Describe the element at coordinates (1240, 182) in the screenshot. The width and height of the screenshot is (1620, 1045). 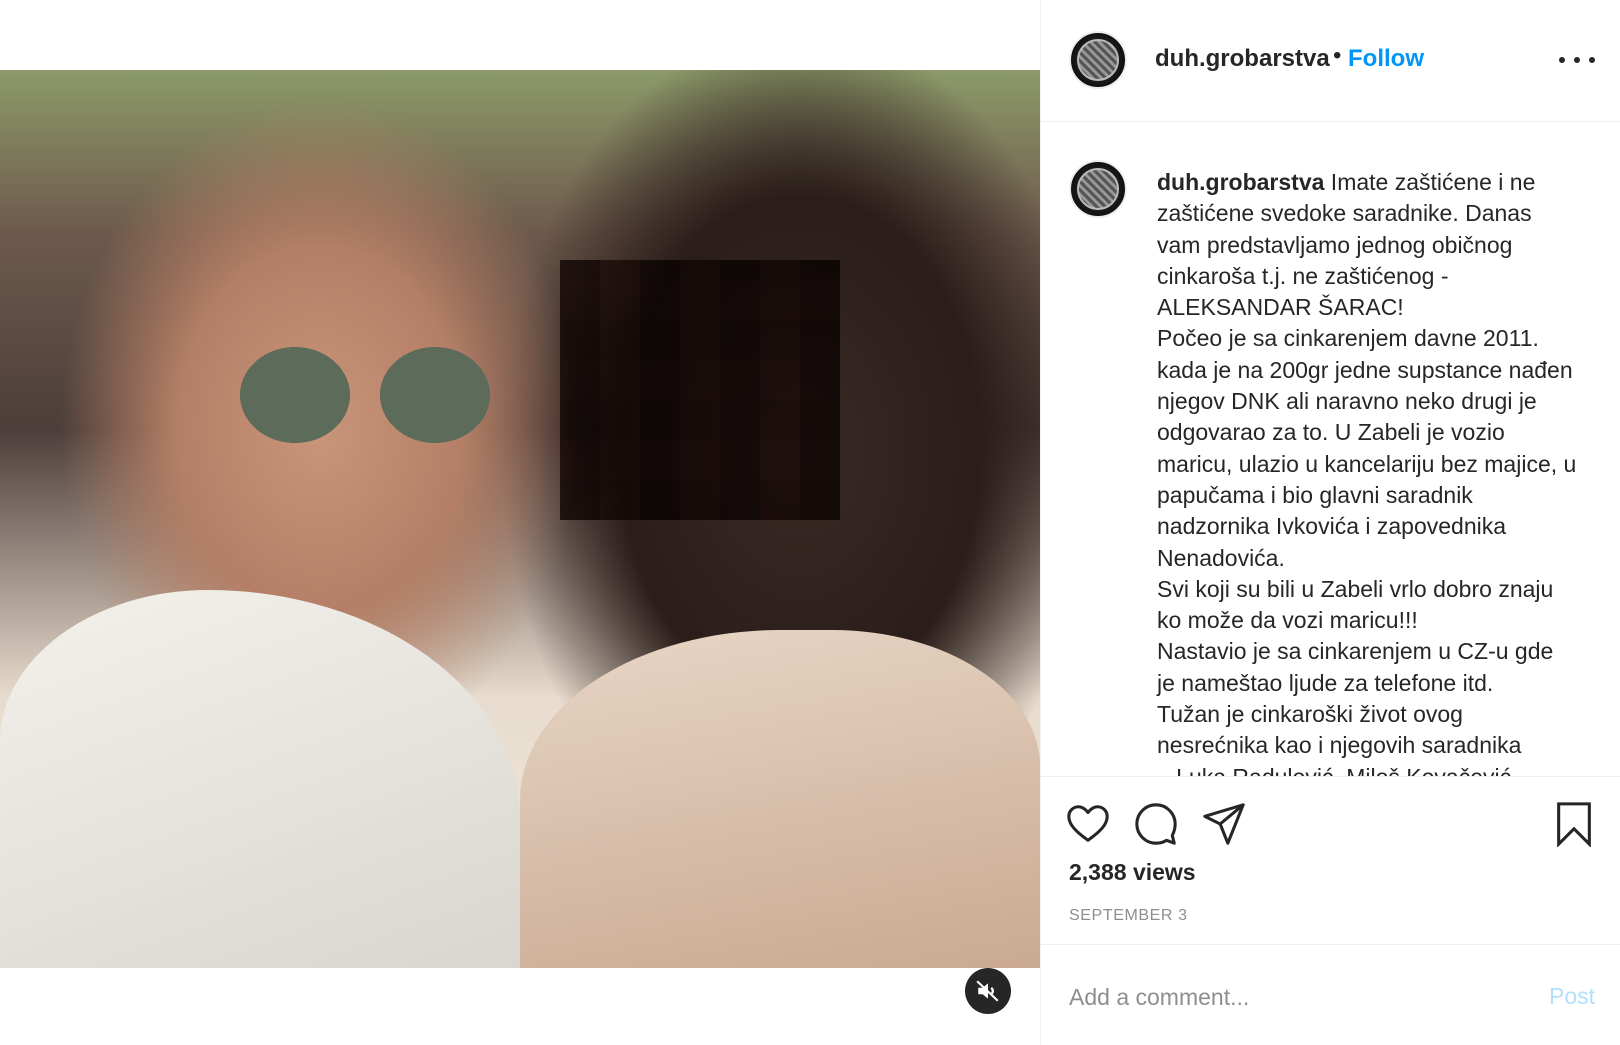
I see `caption-username: duh.grobarstva` at that location.